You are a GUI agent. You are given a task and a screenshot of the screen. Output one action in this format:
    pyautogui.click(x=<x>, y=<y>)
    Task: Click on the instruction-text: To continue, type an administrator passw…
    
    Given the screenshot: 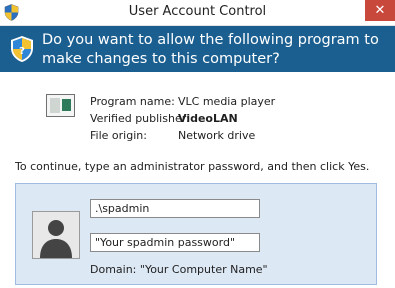 What is the action you would take?
    pyautogui.click(x=192, y=166)
    